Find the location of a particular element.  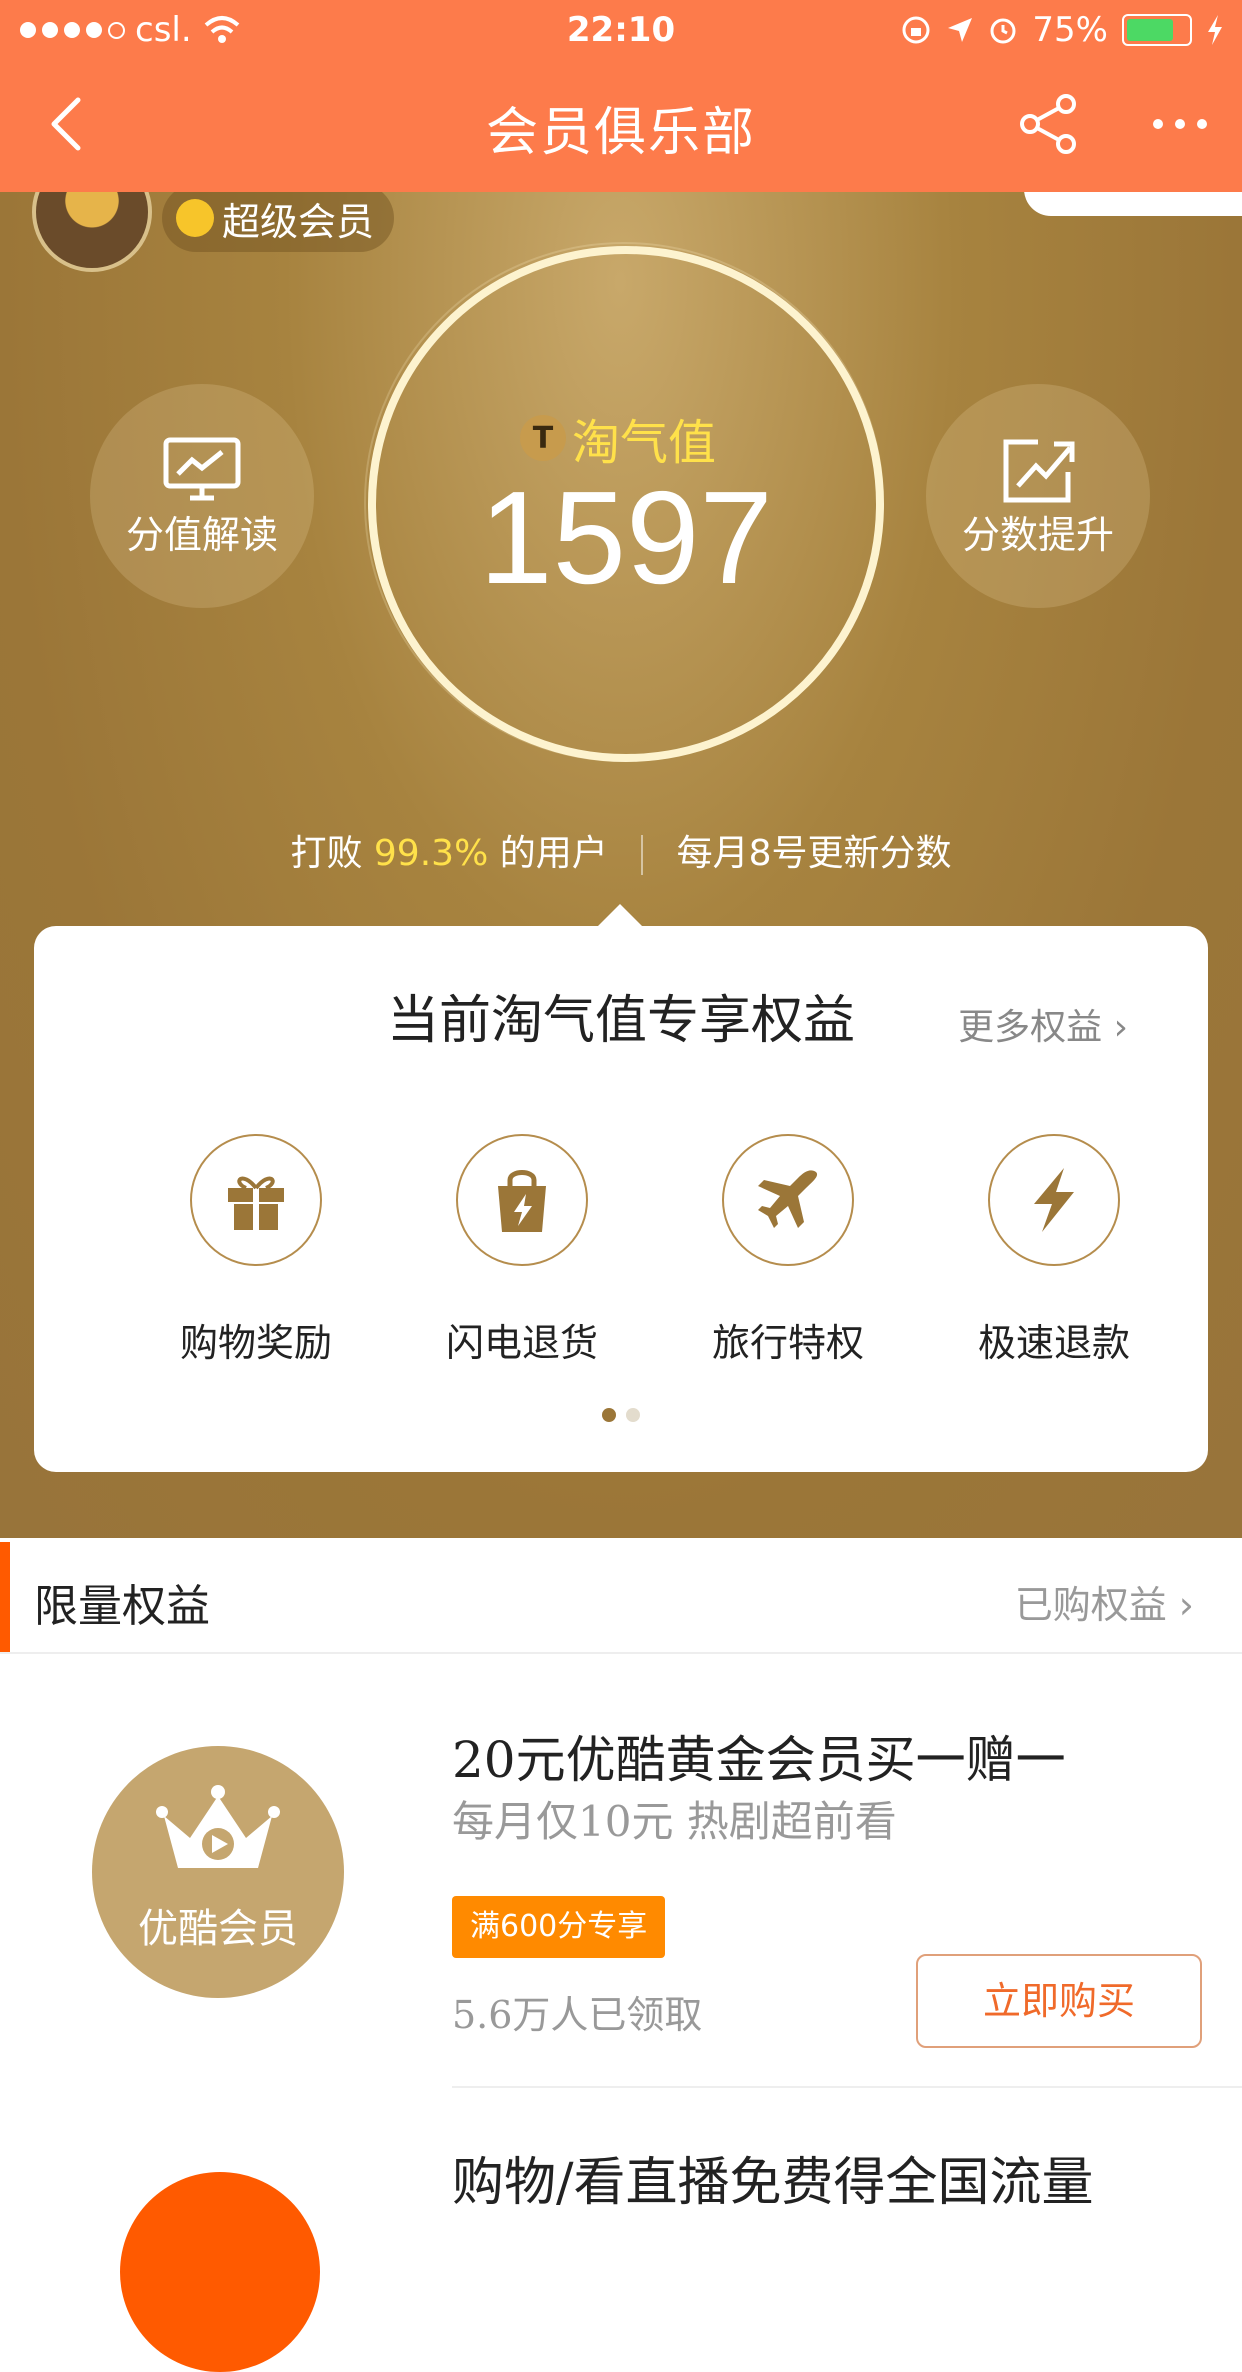

score-explain-label: 分值解读 is located at coordinates (201, 535).